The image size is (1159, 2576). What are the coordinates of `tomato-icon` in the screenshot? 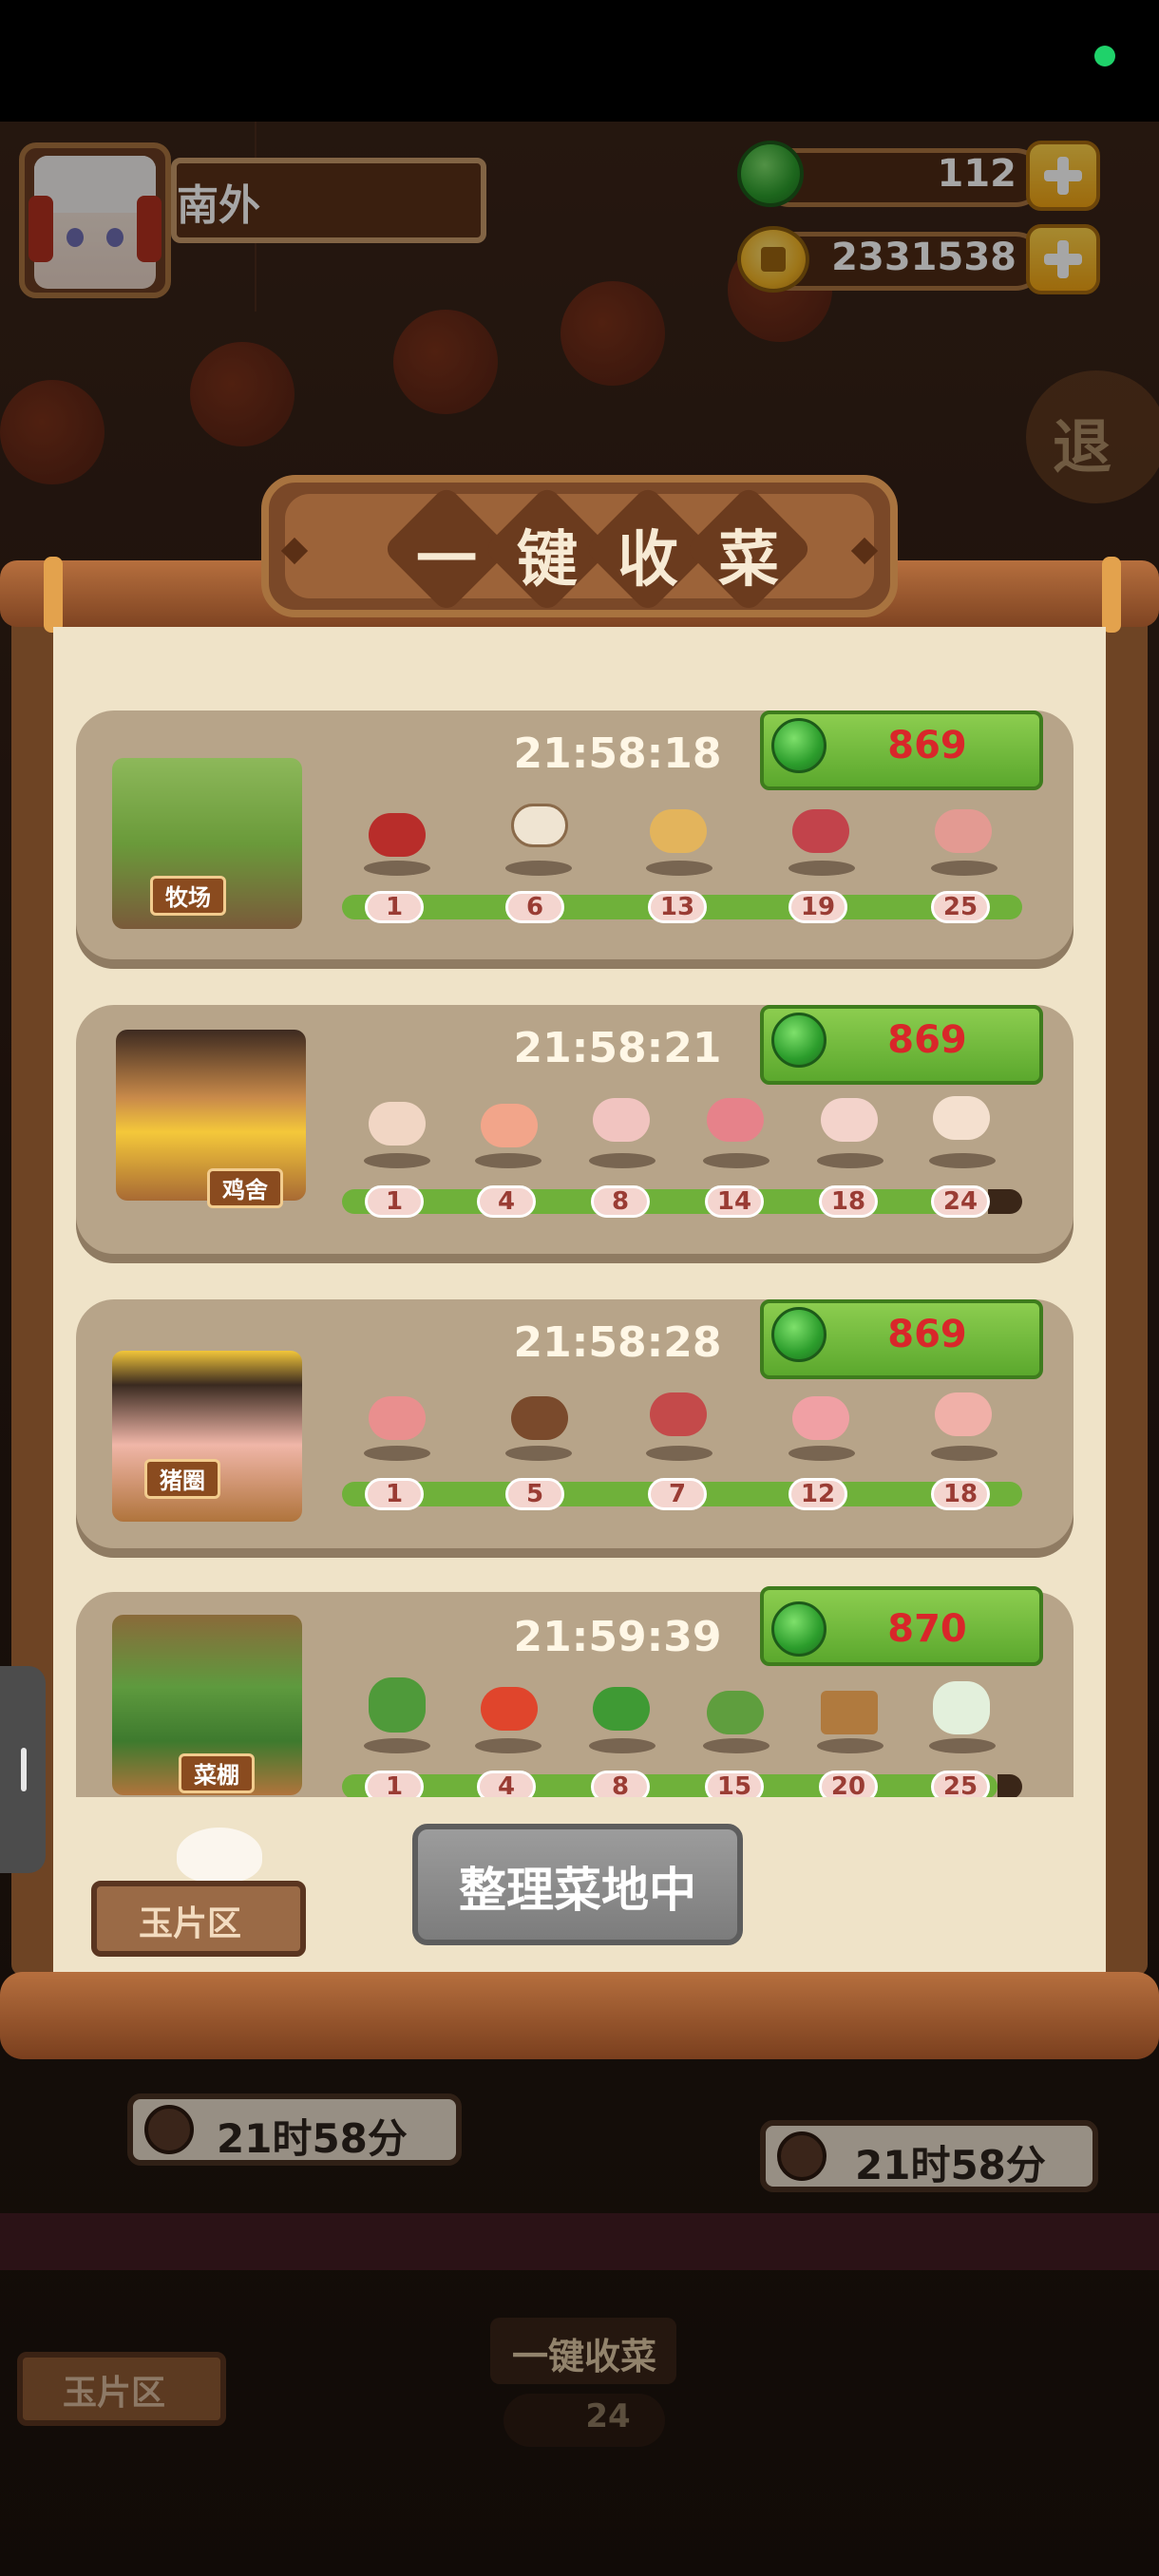 It's located at (509, 1709).